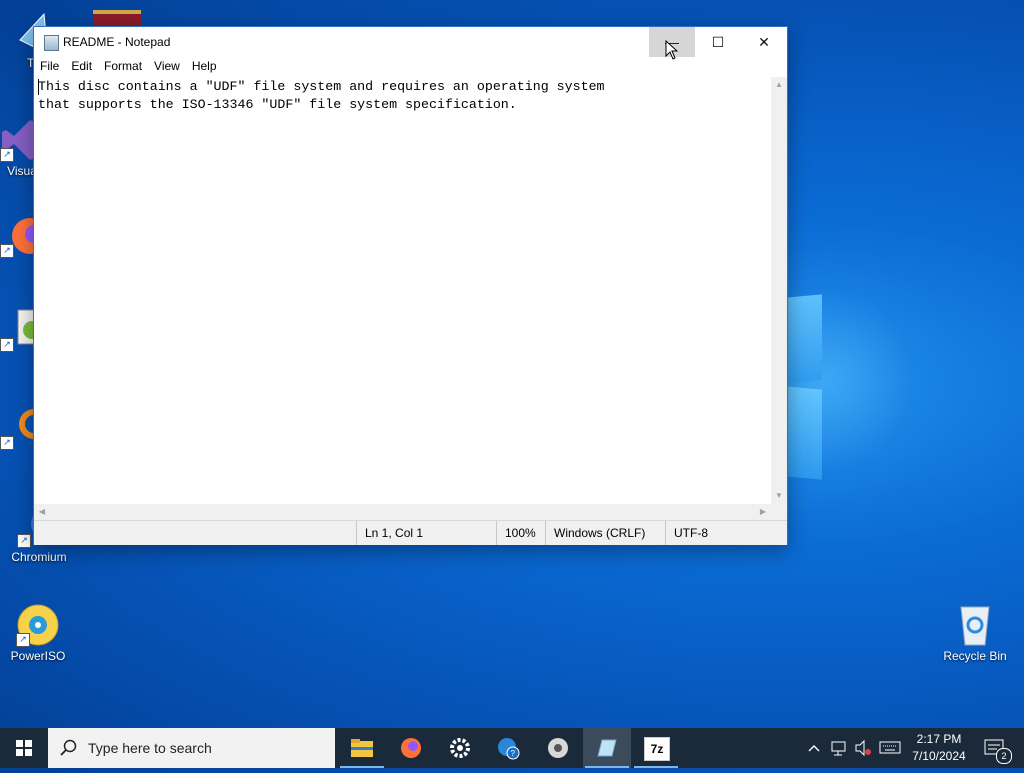 Image resolution: width=1024 pixels, height=773 pixels. What do you see at coordinates (975, 625) in the screenshot?
I see `recycle-bin-icon` at bounding box center [975, 625].